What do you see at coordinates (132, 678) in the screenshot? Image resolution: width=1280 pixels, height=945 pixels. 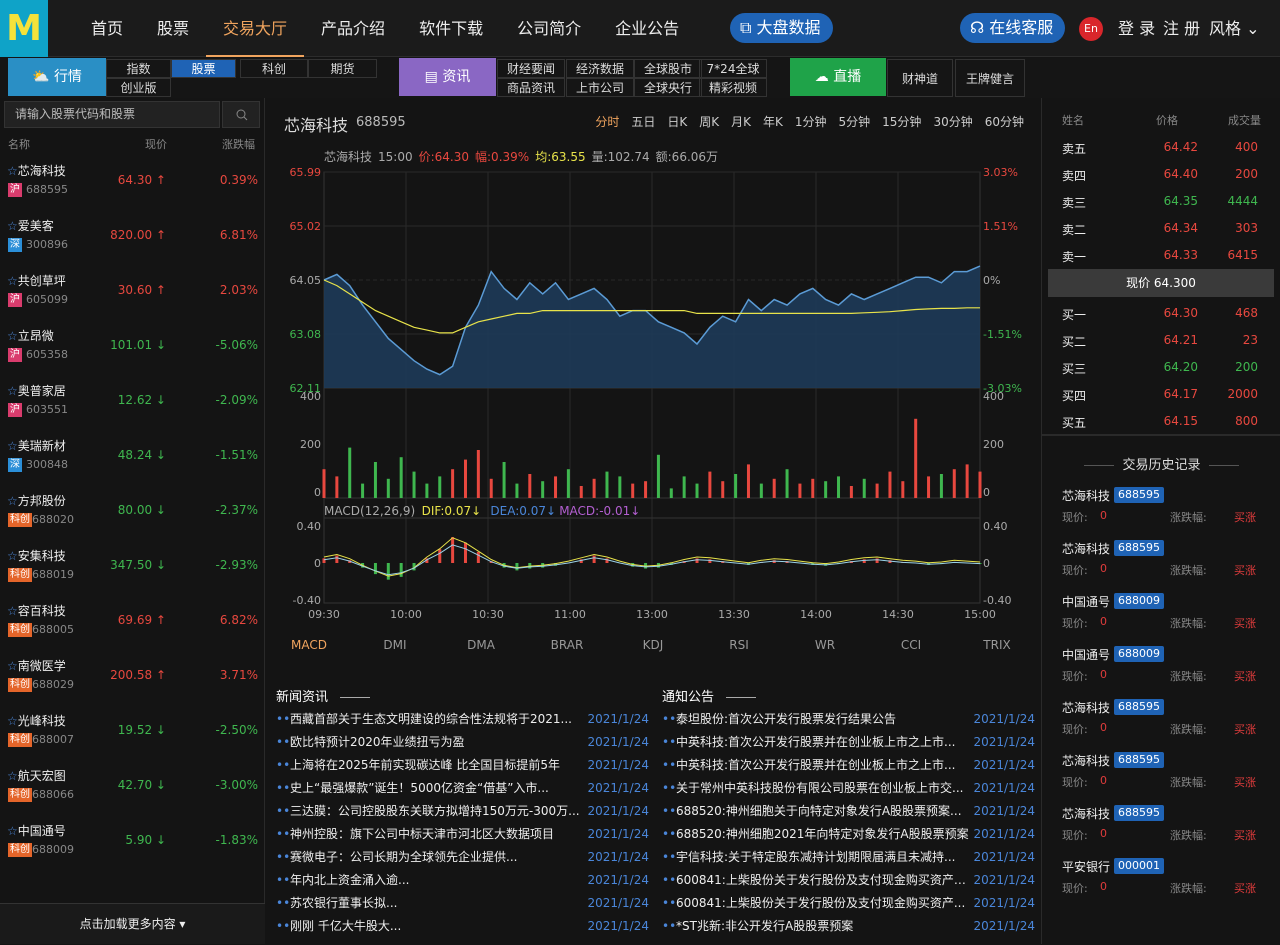 I see `stock-row: ☆南微医学 科创 688029 200.58 ↑ 3.71%` at bounding box center [132, 678].